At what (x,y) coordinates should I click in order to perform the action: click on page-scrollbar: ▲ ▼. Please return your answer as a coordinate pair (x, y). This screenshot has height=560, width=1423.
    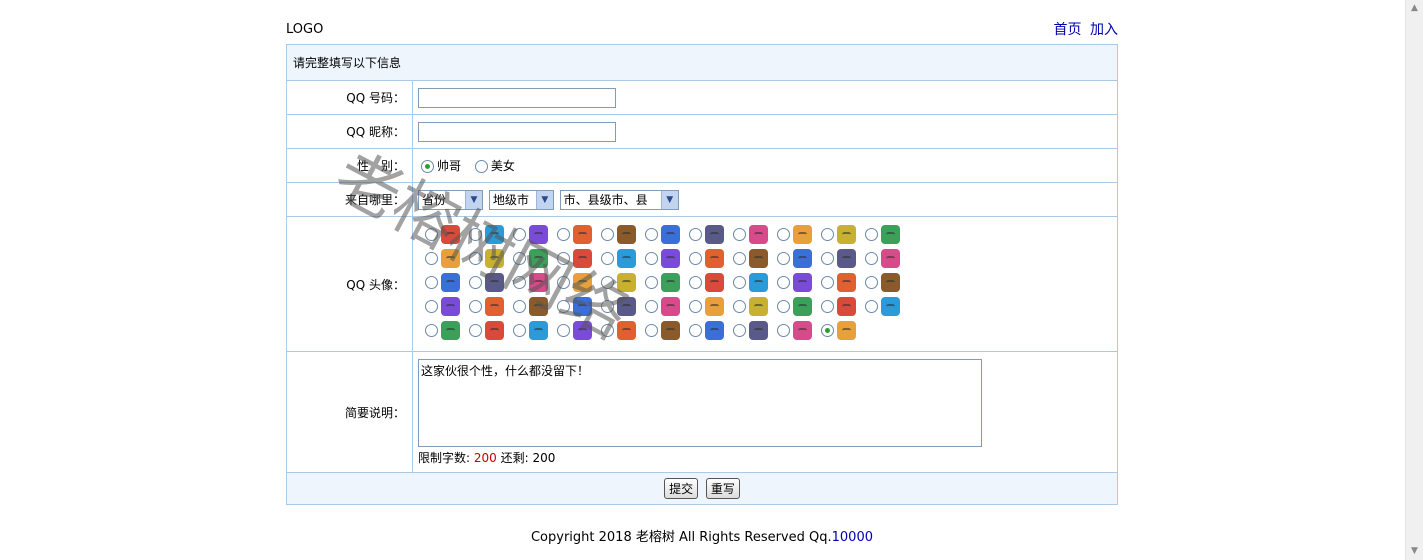
    Looking at the image, I should click on (1414, 280).